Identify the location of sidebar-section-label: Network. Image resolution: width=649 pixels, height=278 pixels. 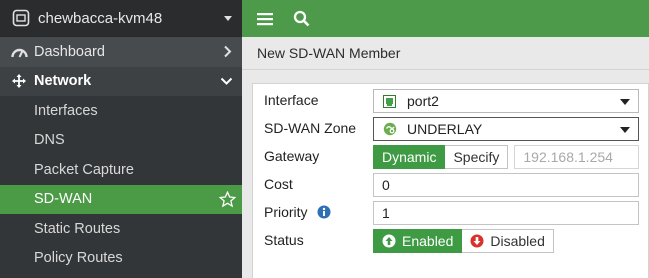
(63, 81).